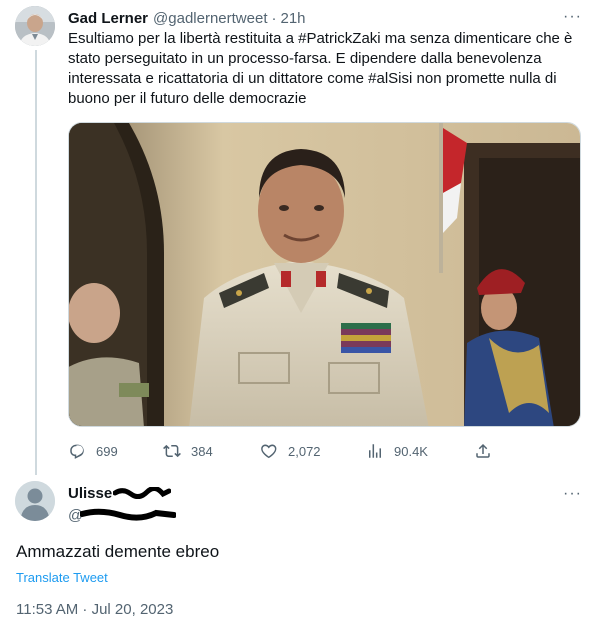 This screenshot has width=597, height=637. I want to click on tweet-timestamp: 11:53 AM · Jul 20, 2023, so click(94, 609).